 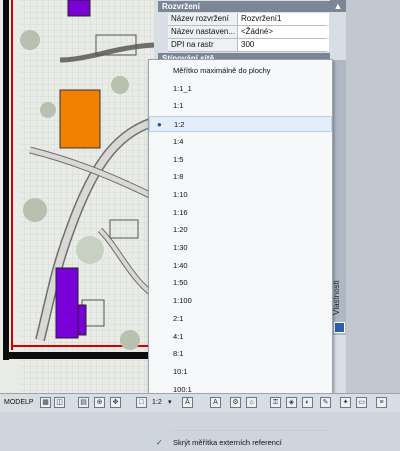 What do you see at coordinates (381, 402) in the screenshot?
I see `customization-icon: ≡` at bounding box center [381, 402].